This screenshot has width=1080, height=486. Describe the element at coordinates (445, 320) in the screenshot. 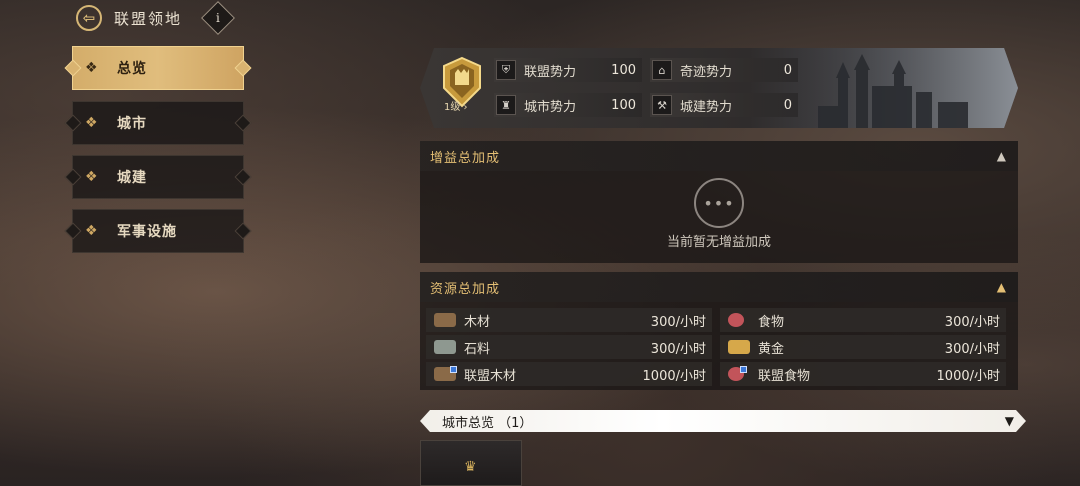

I see `wood-icon` at that location.